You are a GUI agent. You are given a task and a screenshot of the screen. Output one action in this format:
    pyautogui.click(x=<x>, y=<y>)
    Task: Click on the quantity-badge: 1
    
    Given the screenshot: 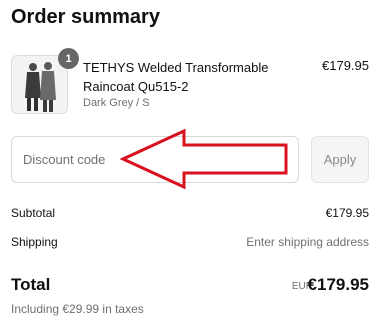 What is the action you would take?
    pyautogui.click(x=68, y=58)
    